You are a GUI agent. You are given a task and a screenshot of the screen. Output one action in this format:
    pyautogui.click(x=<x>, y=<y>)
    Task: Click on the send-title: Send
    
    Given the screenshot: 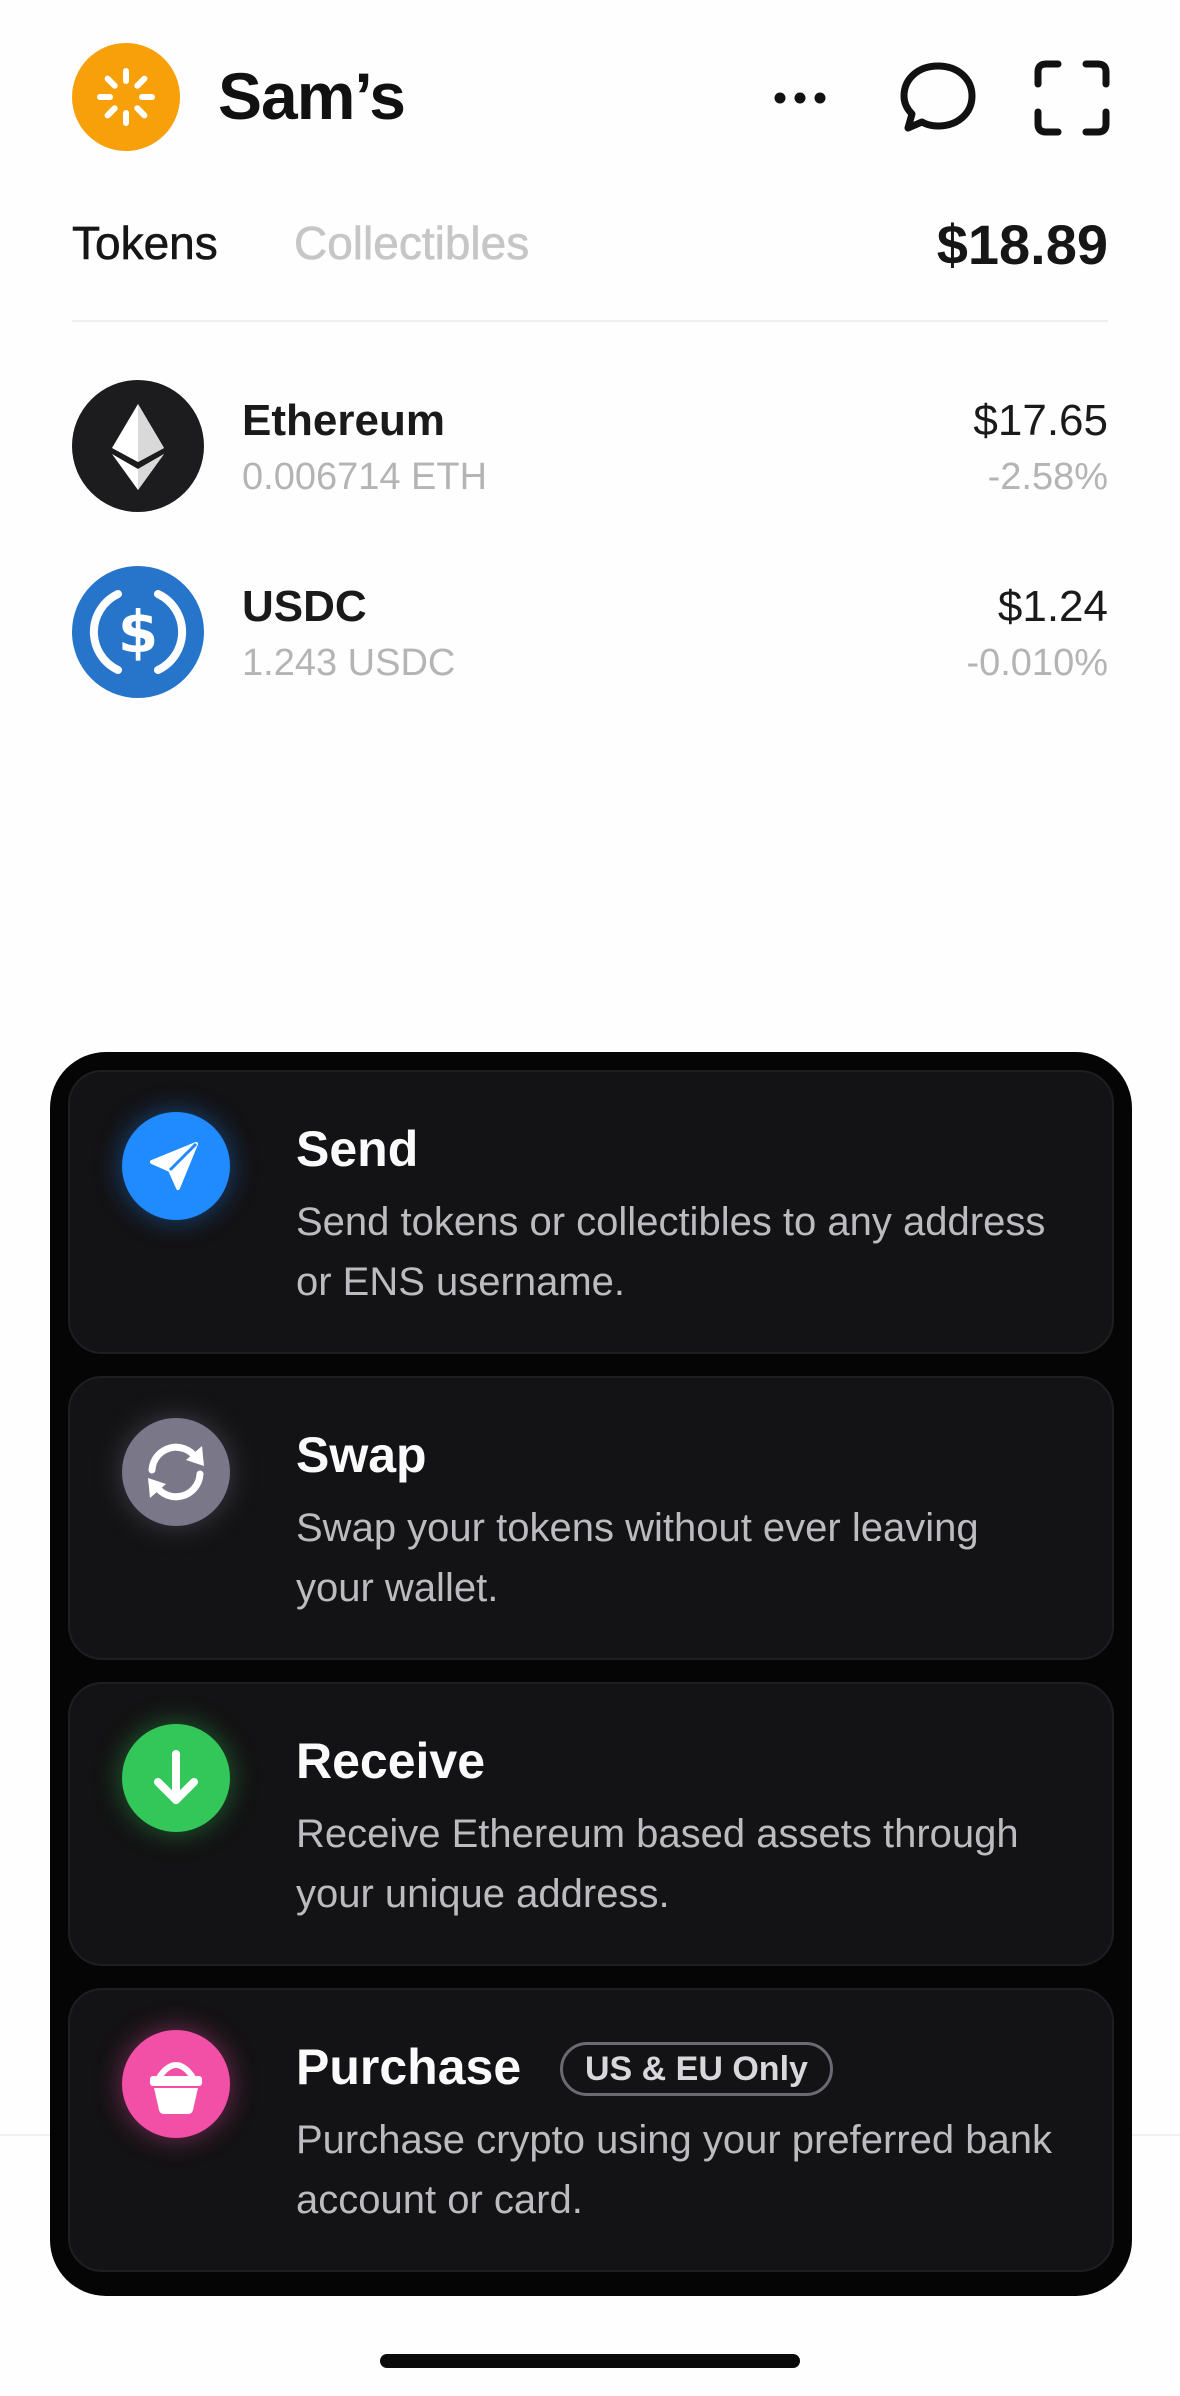 What is the action you would take?
    pyautogui.click(x=357, y=1149)
    